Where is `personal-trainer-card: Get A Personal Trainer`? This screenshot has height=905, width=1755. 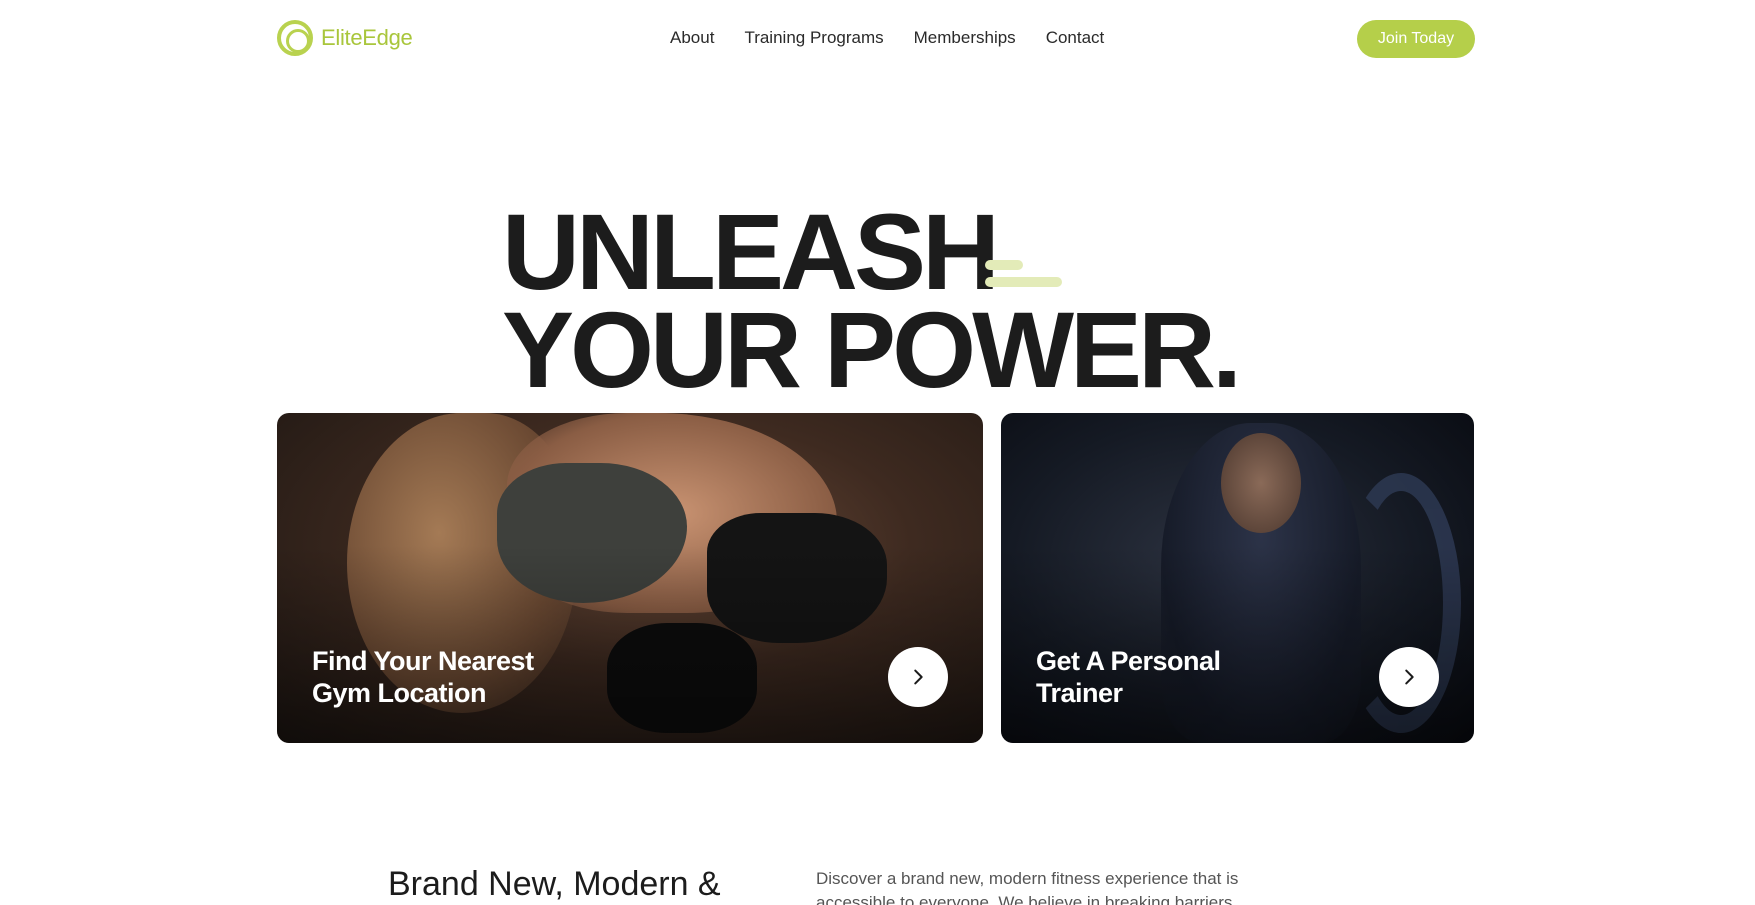 personal-trainer-card: Get A Personal Trainer is located at coordinates (1237, 578).